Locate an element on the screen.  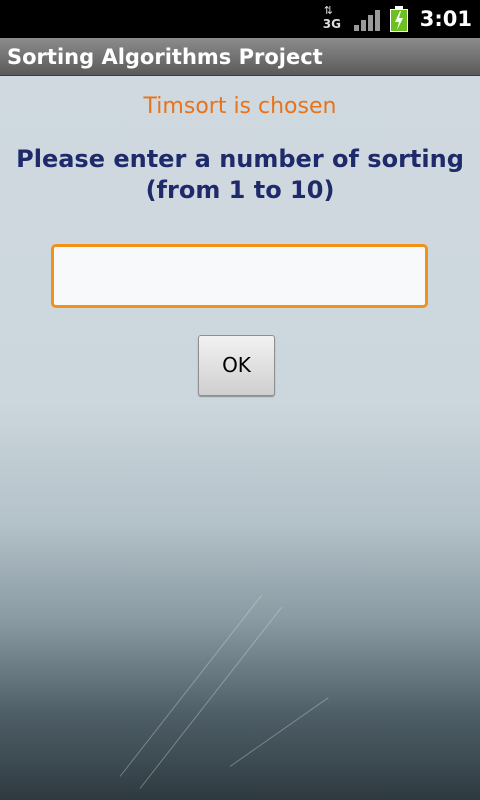
battery-charging-icon is located at coordinates (398, 19).